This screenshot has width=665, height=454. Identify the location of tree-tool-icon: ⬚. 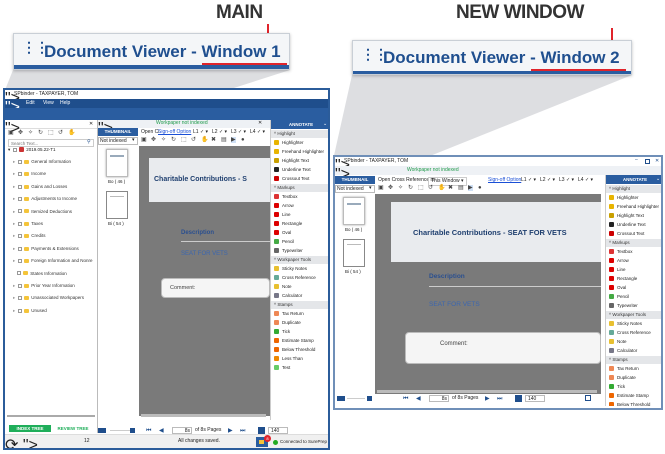
(51, 133).